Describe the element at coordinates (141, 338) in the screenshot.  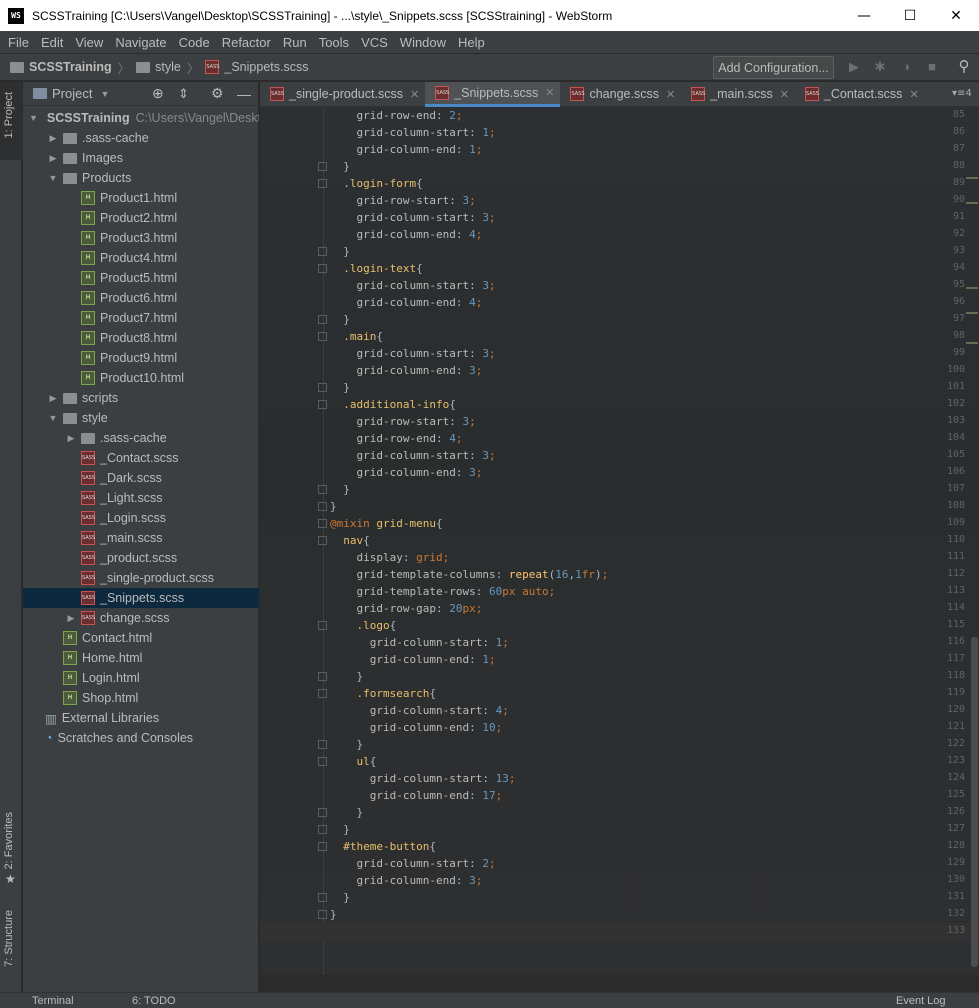
I see `tree-item: H Product8.html` at that location.